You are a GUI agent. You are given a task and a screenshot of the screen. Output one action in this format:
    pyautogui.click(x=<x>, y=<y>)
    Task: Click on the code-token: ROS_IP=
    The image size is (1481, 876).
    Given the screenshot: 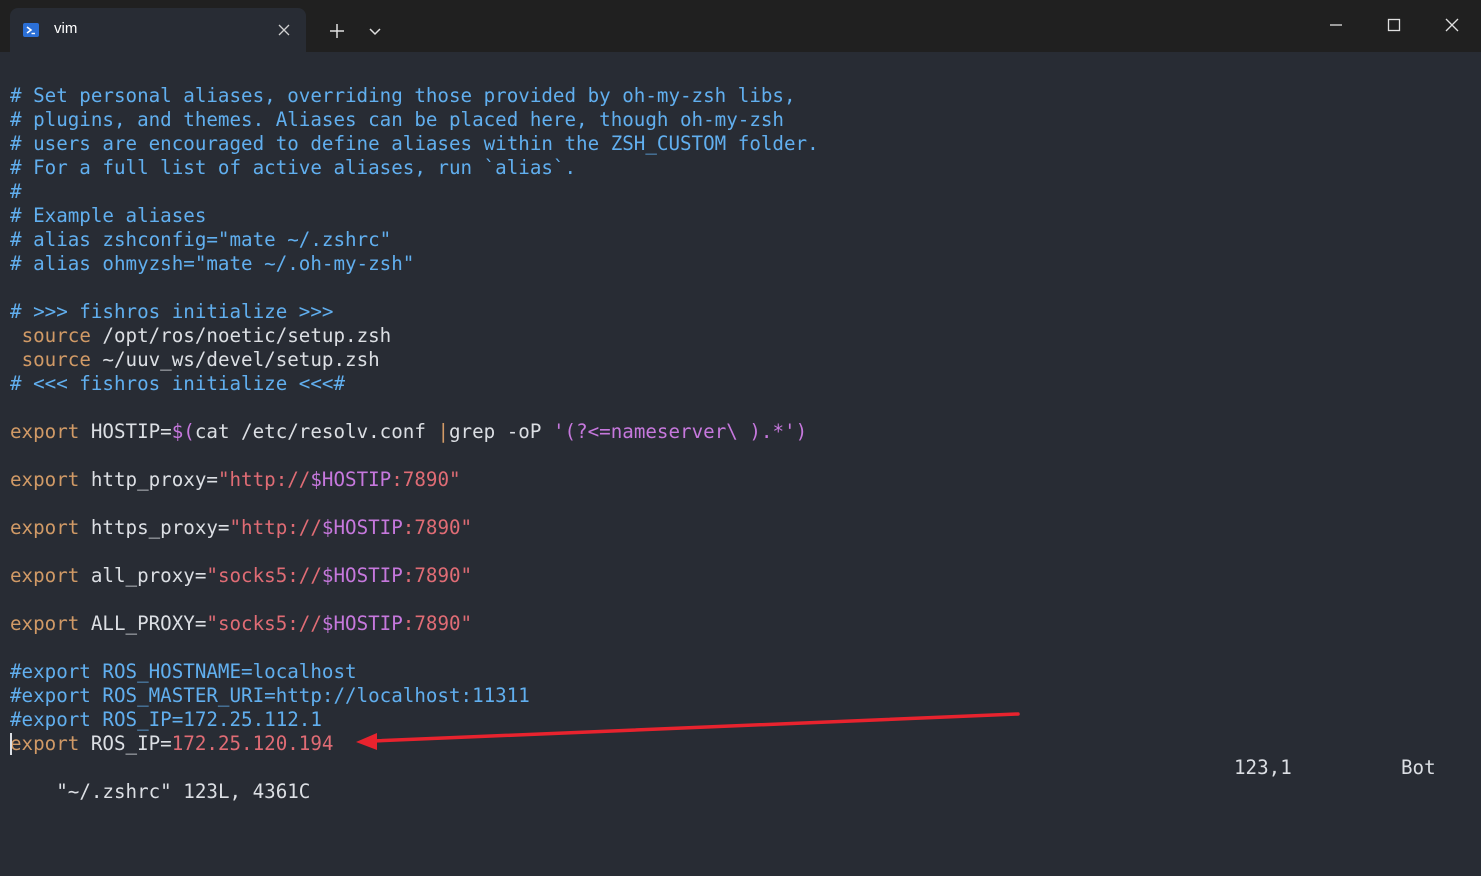 What is the action you would take?
    pyautogui.click(x=125, y=743)
    